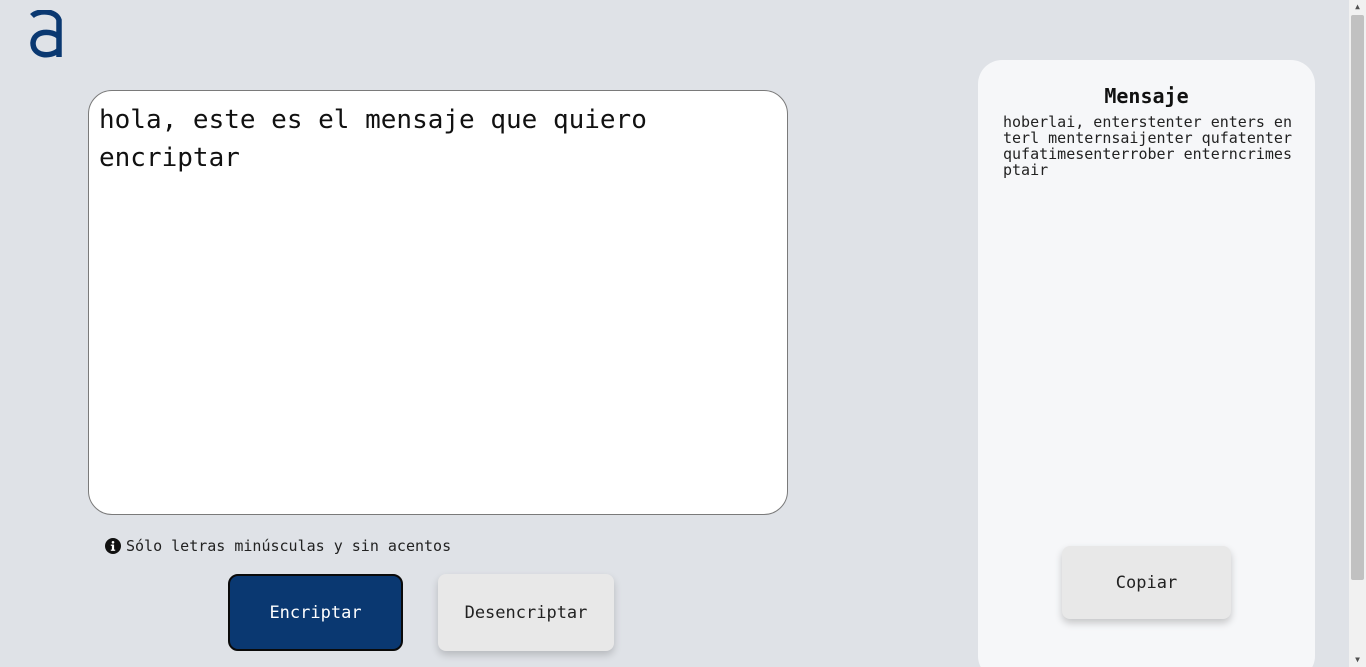 The width and height of the screenshot is (1366, 667). Describe the element at coordinates (526, 612) in the screenshot. I see `decrypt-button: Desencriptar` at that location.